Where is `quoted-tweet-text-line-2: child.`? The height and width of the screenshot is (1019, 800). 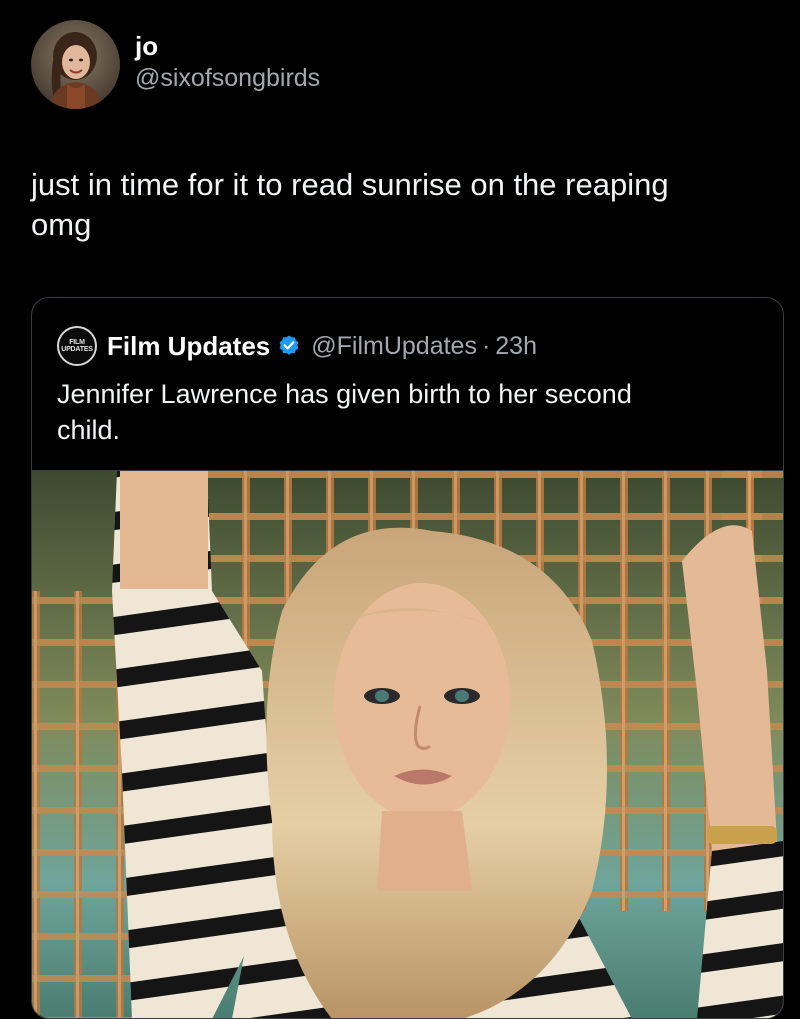
quoted-tweet-text-line-2: child. is located at coordinates (89, 430).